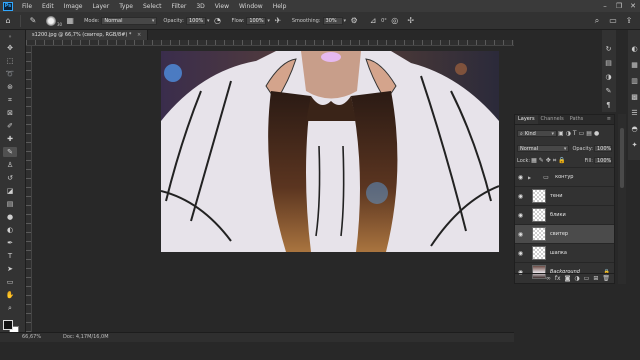 Image resolution: width=640 pixels, height=360 pixels. I want to click on menu-view: View, so click(222, 6).